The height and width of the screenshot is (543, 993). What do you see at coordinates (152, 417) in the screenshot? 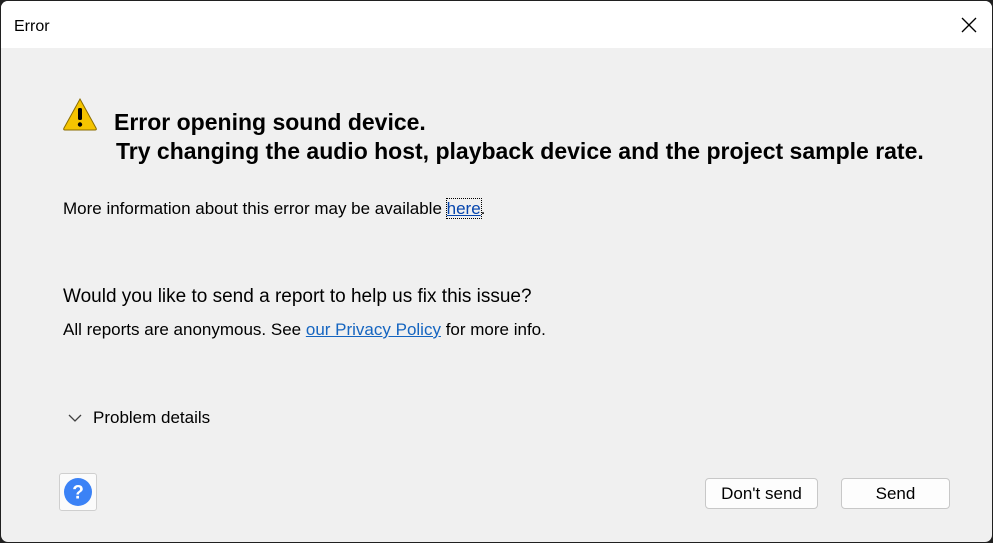
I see `problem-details-label: Problem details` at bounding box center [152, 417].